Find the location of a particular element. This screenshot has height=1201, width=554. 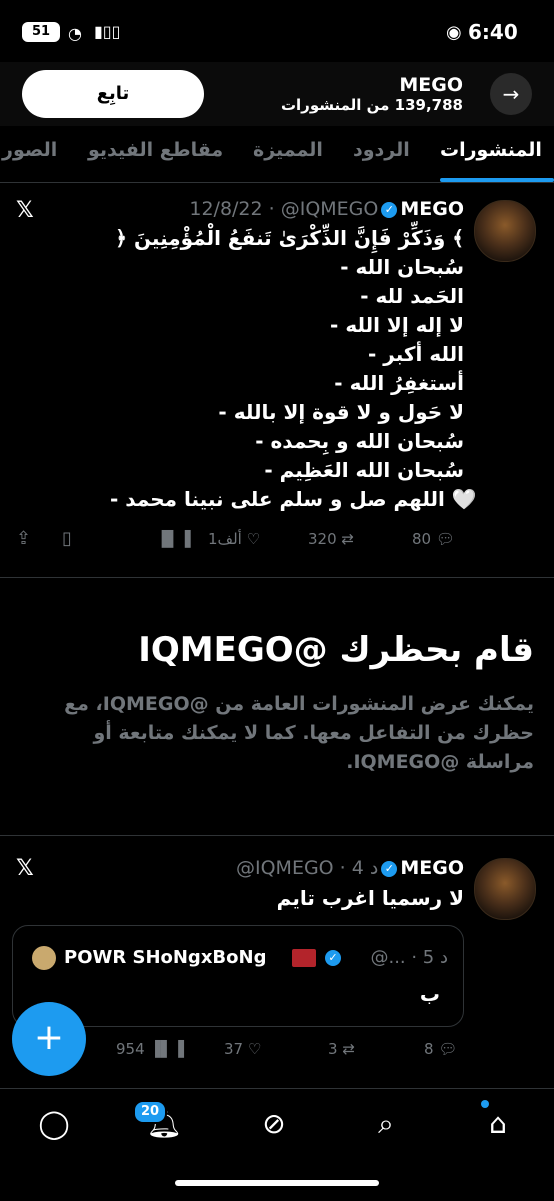

like-button: 37 ♡ is located at coordinates (242, 1049).